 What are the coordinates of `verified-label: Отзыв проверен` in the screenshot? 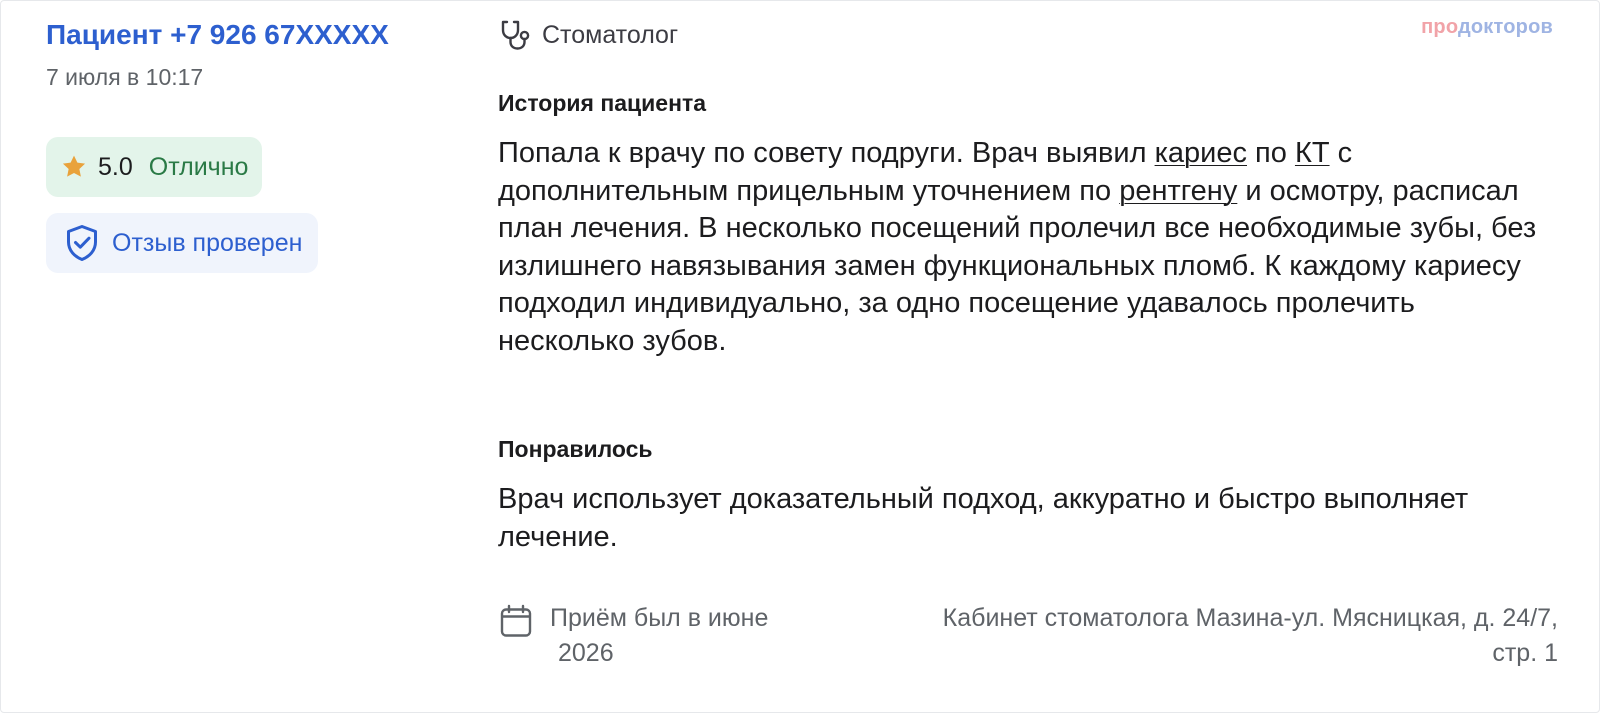 It's located at (207, 243).